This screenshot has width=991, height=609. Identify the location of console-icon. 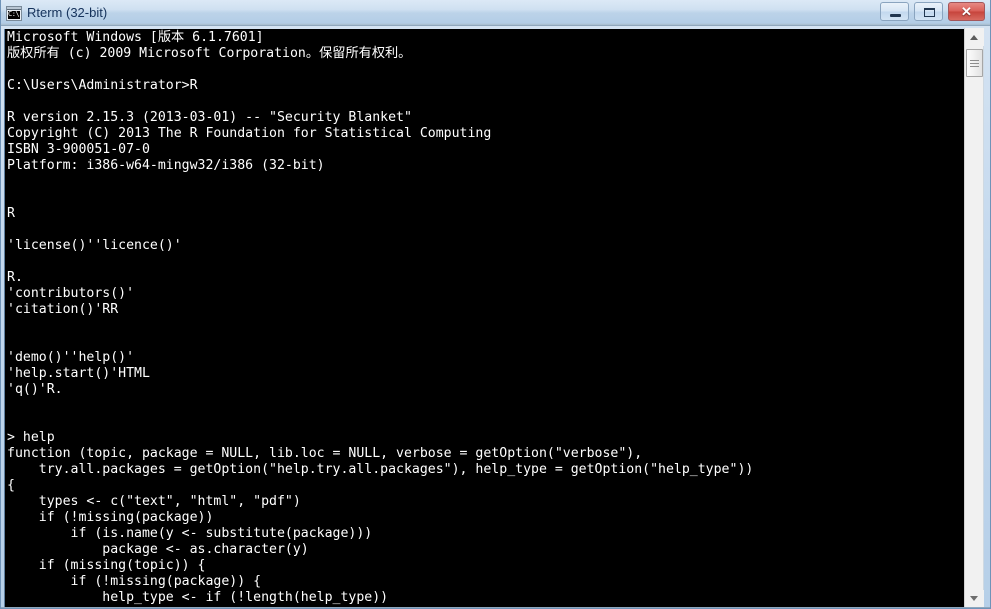
(14, 13).